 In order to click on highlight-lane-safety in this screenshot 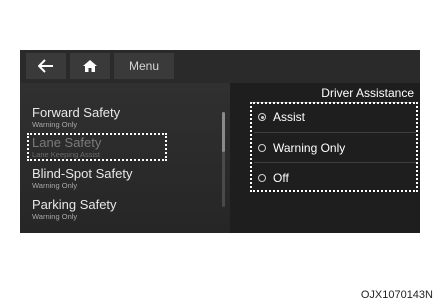, I will do `click(97, 147)`.